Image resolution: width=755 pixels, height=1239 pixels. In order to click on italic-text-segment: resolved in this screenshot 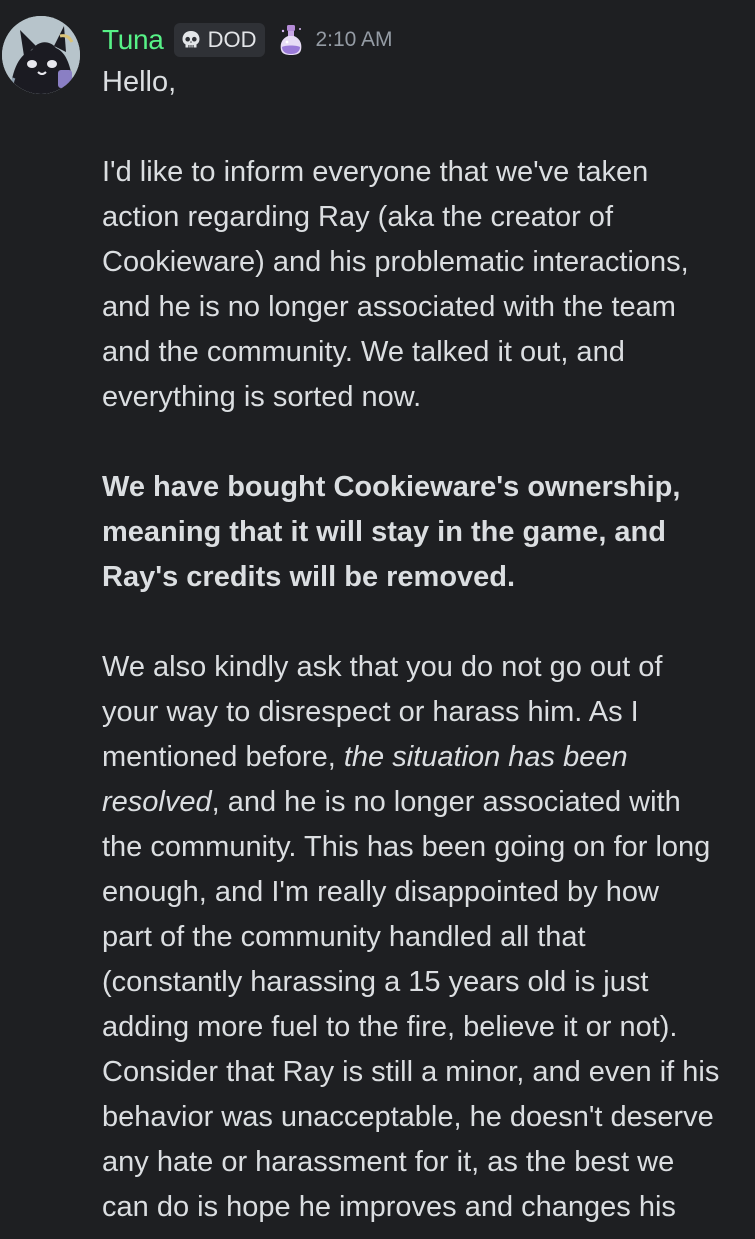, I will do `click(157, 802)`.